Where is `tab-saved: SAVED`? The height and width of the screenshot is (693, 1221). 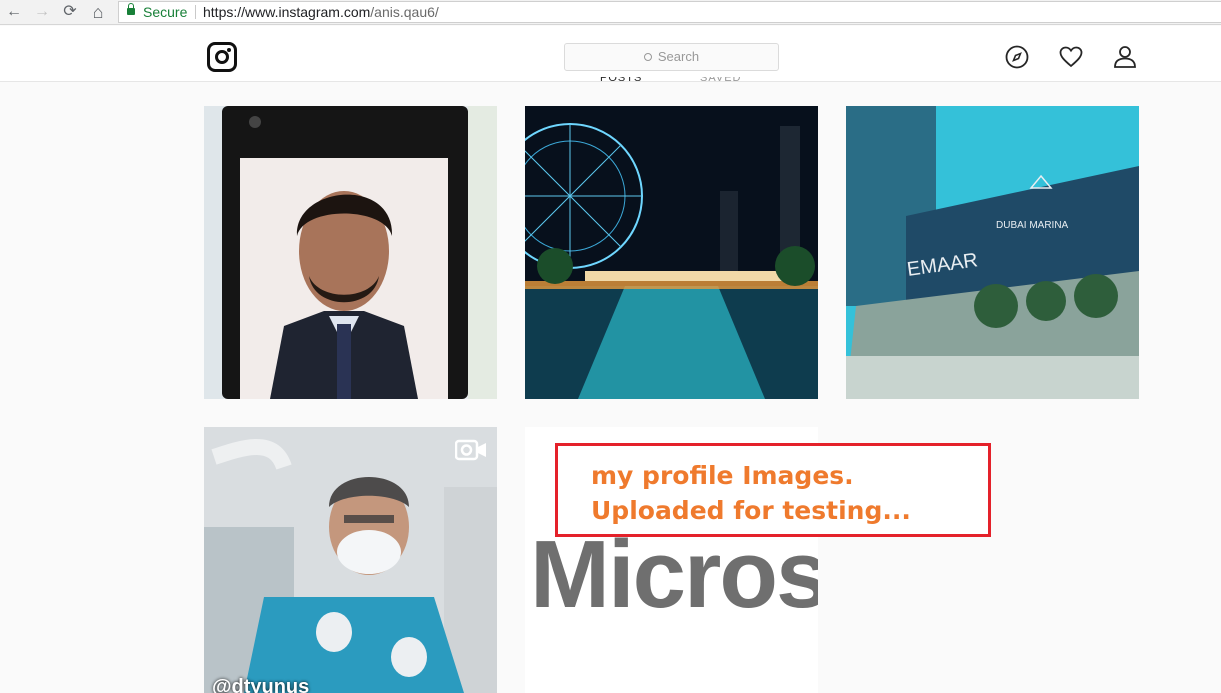
tab-saved: SAVED is located at coordinates (720, 82).